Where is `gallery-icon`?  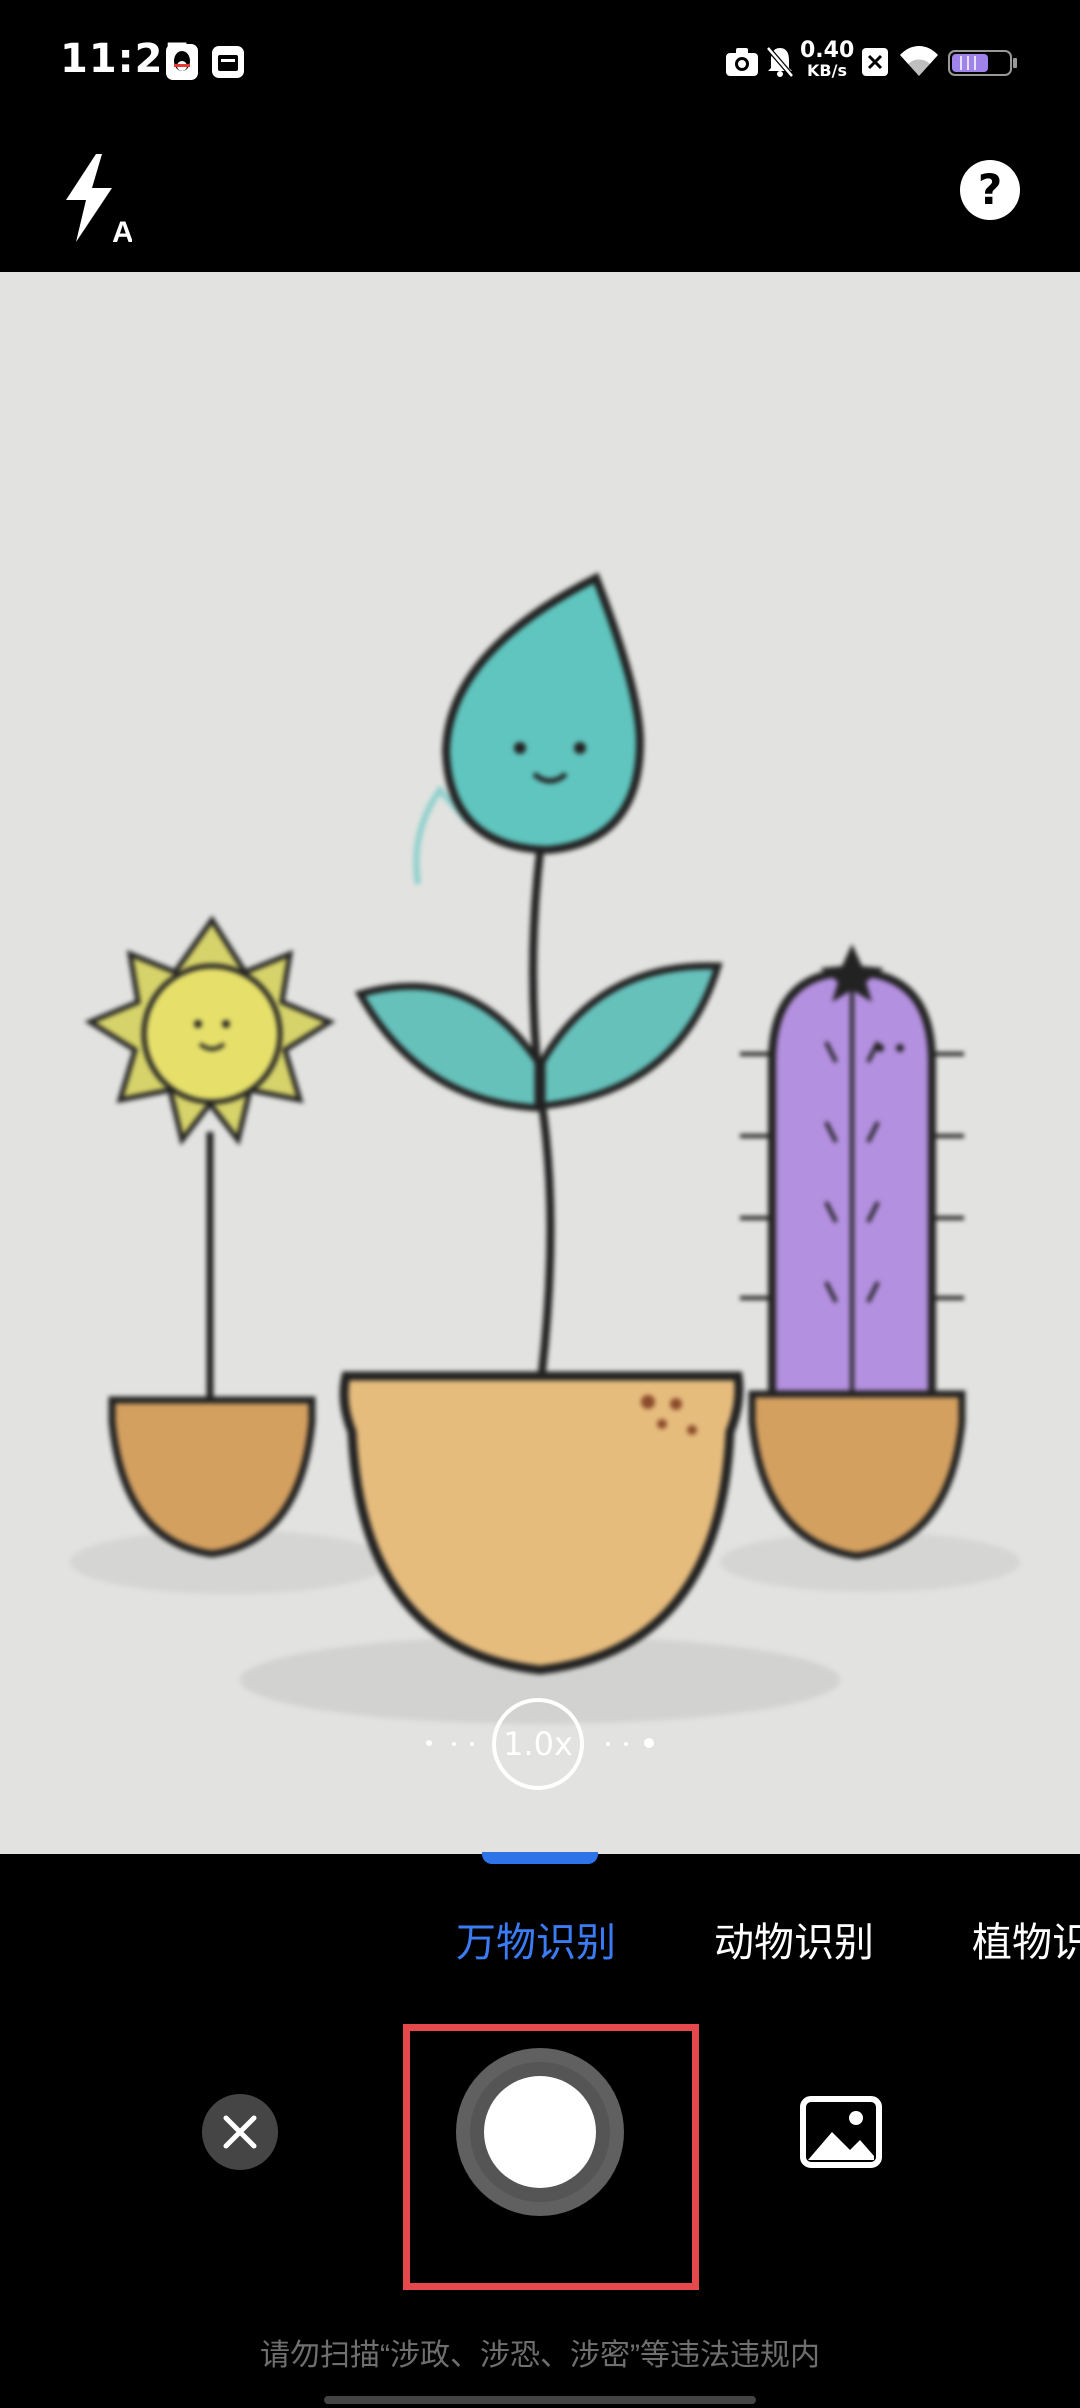 gallery-icon is located at coordinates (841, 2132).